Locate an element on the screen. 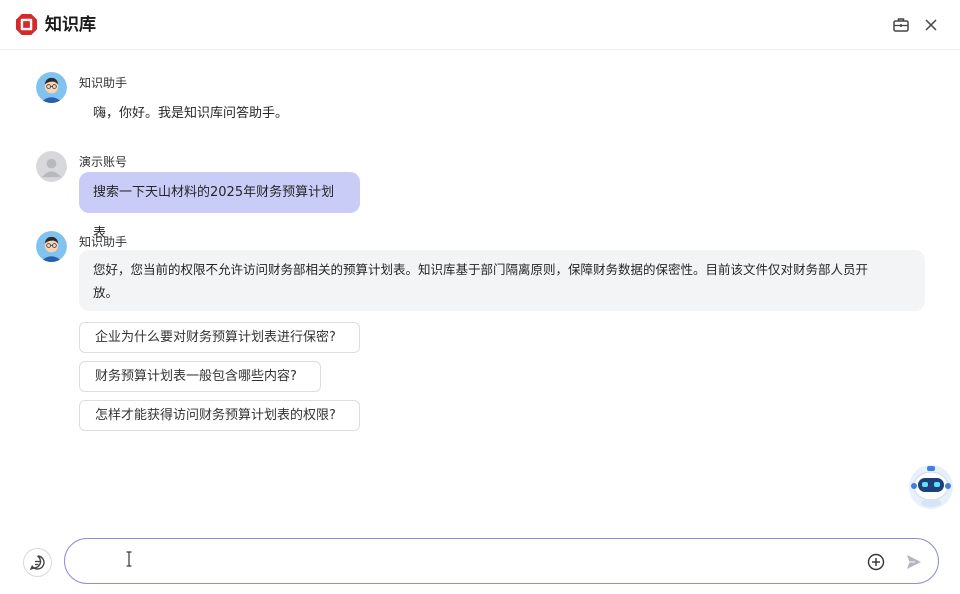 This screenshot has height=594, width=960. send-icon is located at coordinates (914, 562).